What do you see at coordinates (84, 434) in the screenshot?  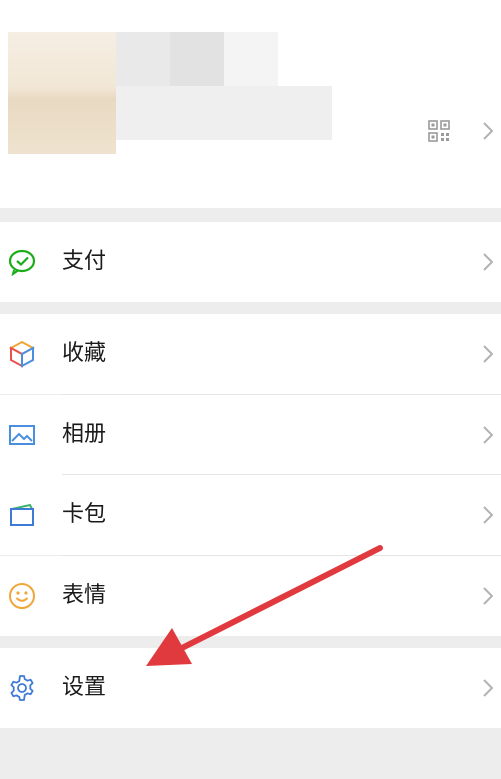 I see `menu-label: 相册` at bounding box center [84, 434].